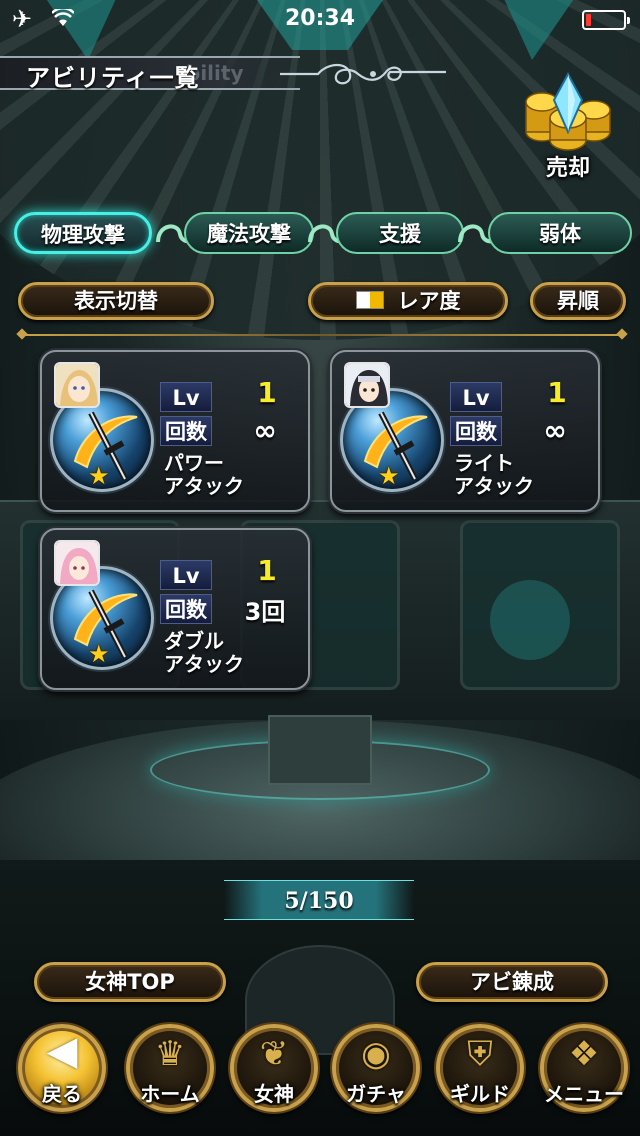 The height and width of the screenshot is (1136, 640). What do you see at coordinates (130, 982) in the screenshot?
I see `goddess-top-button: 女神TOP` at bounding box center [130, 982].